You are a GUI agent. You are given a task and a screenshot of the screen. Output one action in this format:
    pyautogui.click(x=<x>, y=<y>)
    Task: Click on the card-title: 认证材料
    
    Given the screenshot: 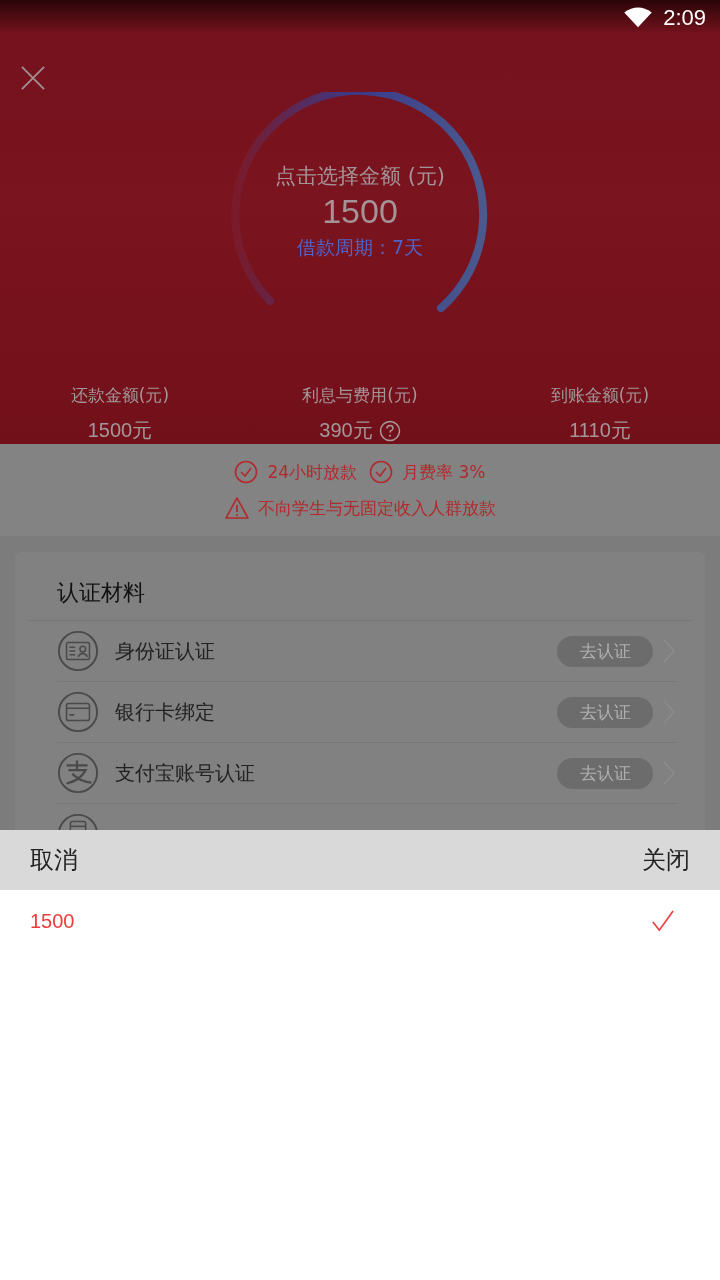 What is the action you would take?
    pyautogui.click(x=360, y=586)
    